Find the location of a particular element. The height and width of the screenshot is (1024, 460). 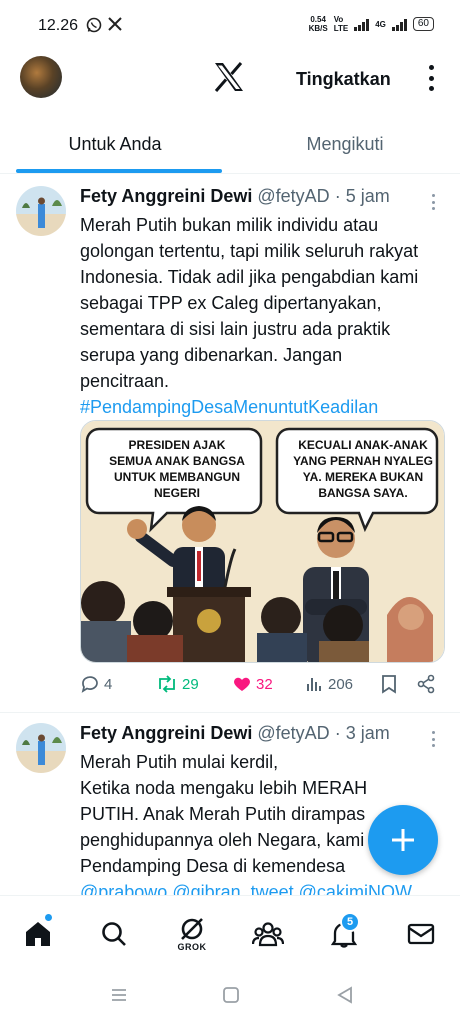

tab-for-you: Untuk Anda is located at coordinates (115, 145).